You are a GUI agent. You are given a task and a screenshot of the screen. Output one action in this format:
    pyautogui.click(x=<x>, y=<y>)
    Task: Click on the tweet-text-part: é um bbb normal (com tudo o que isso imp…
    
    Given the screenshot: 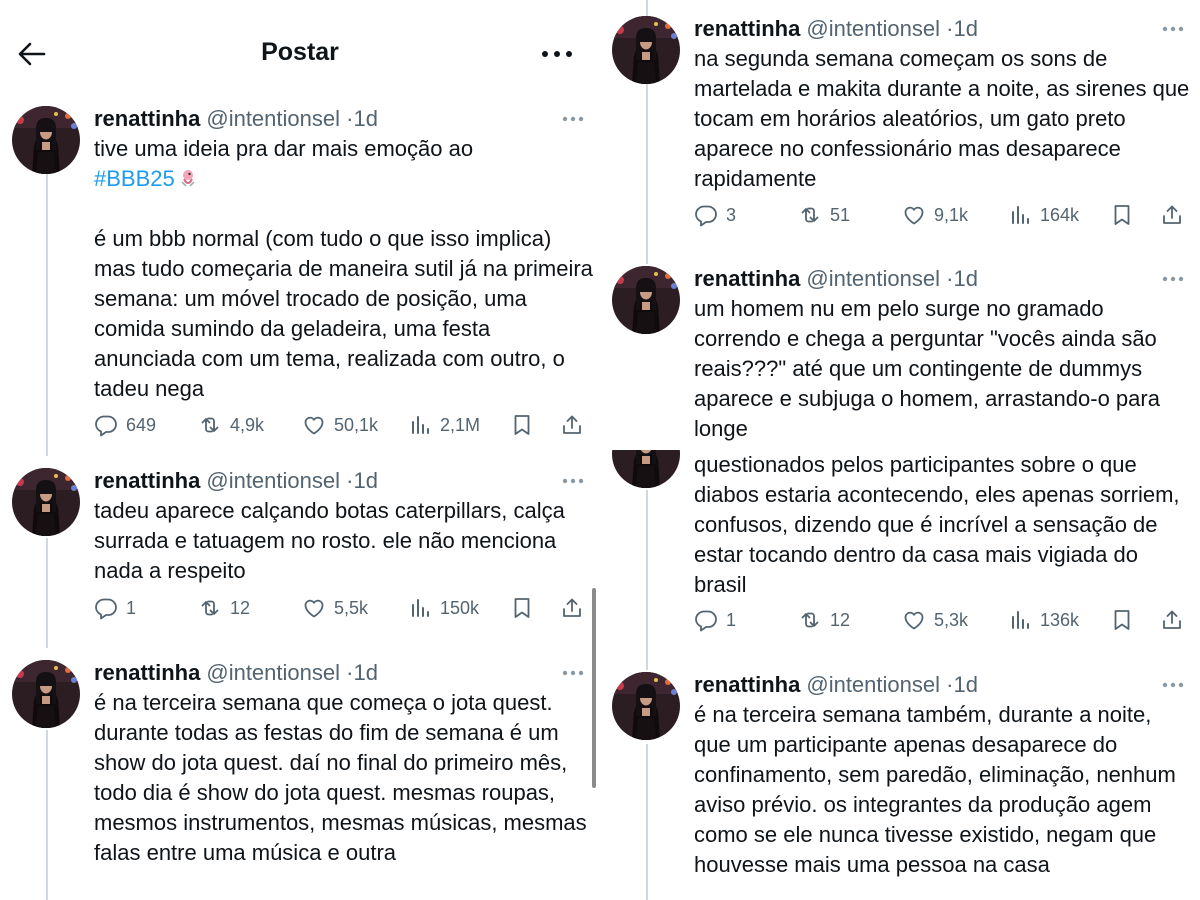 What is the action you would take?
    pyautogui.click(x=343, y=313)
    